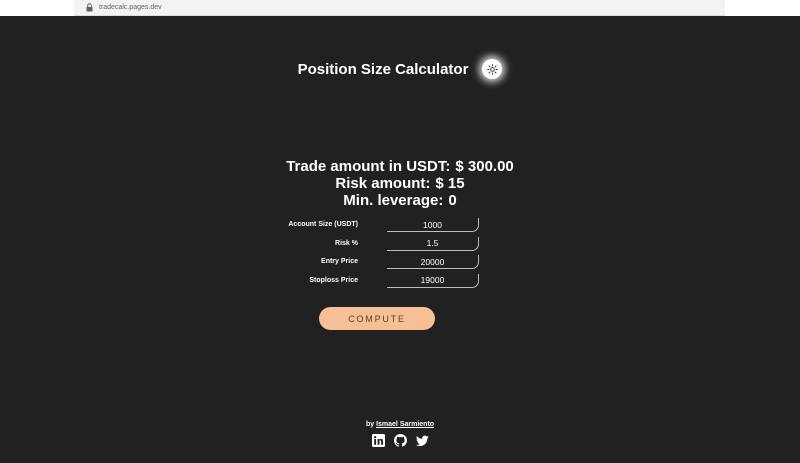 Image resolution: width=800 pixels, height=463 pixels. I want to click on stoploss-price-label: Stoploss Price, so click(333, 280).